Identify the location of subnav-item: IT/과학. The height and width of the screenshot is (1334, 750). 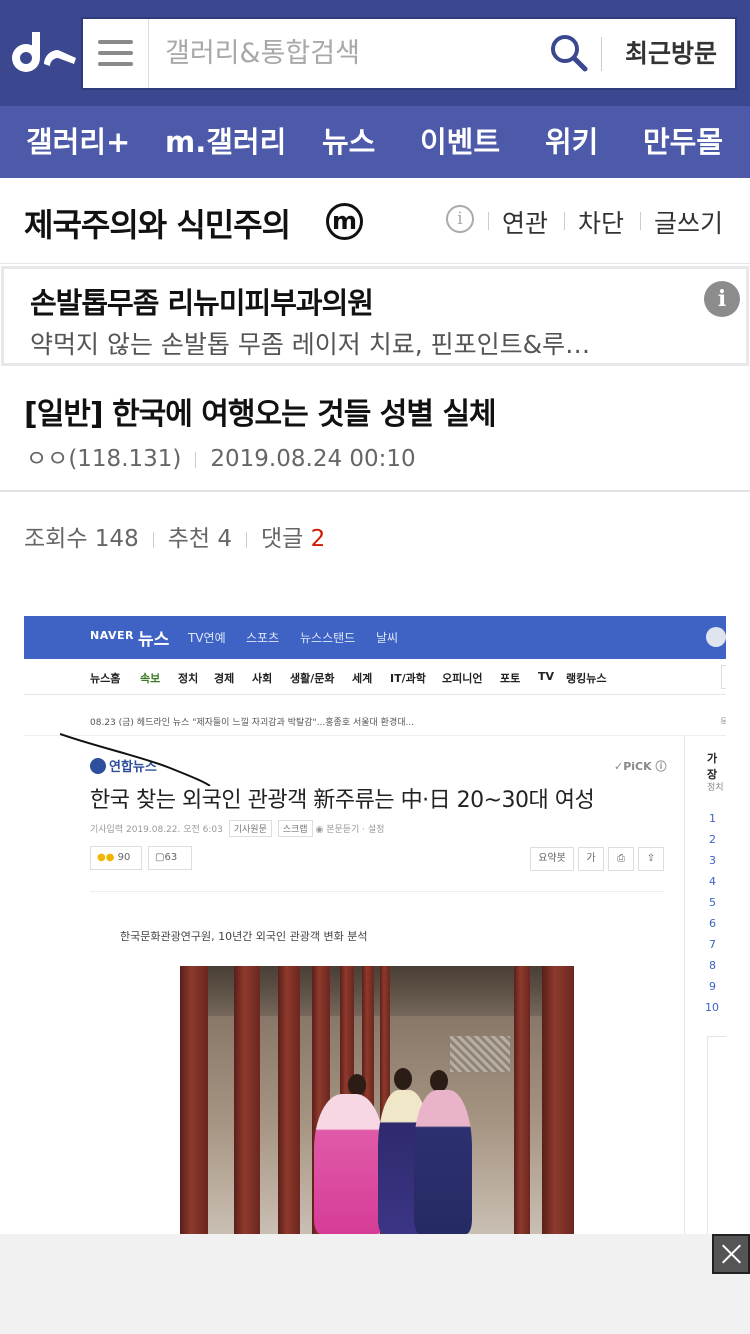
(408, 678).